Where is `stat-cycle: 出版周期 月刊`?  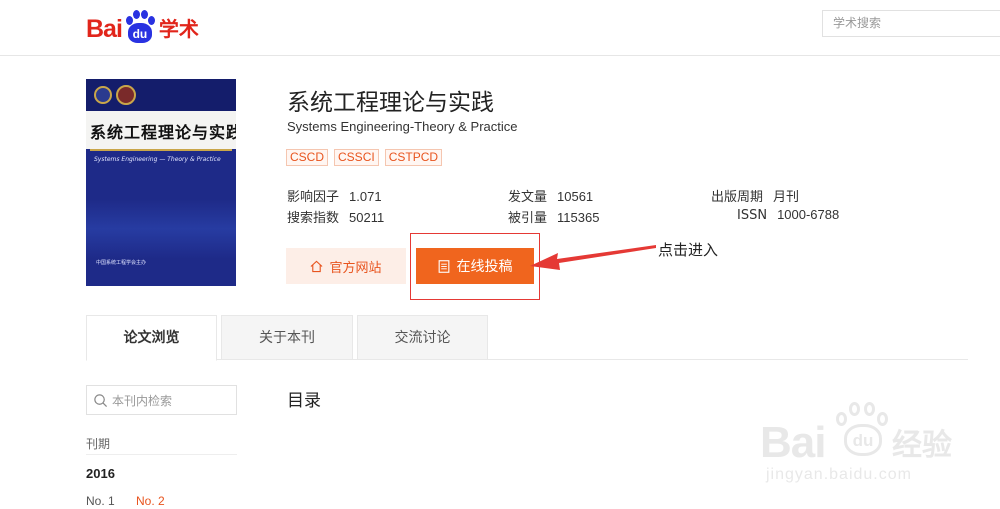 stat-cycle: 出版周期 月刊 is located at coordinates (755, 197).